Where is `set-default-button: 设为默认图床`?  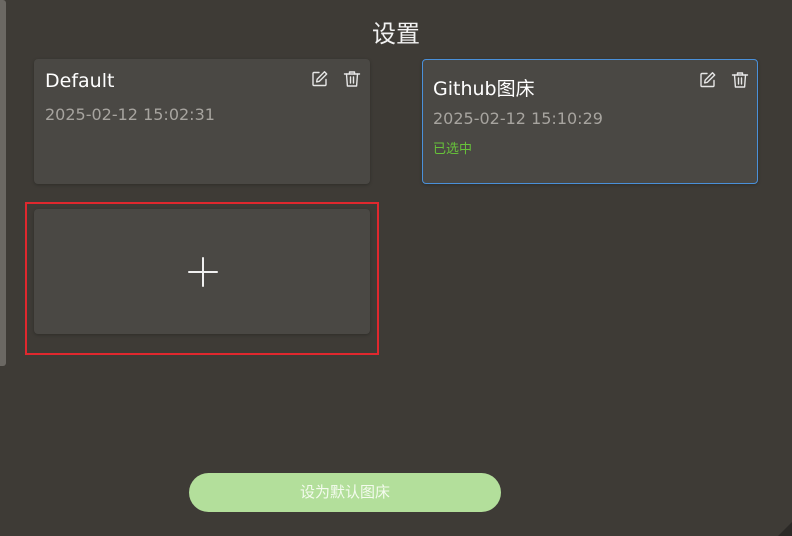 set-default-button: 设为默认图床 is located at coordinates (345, 492).